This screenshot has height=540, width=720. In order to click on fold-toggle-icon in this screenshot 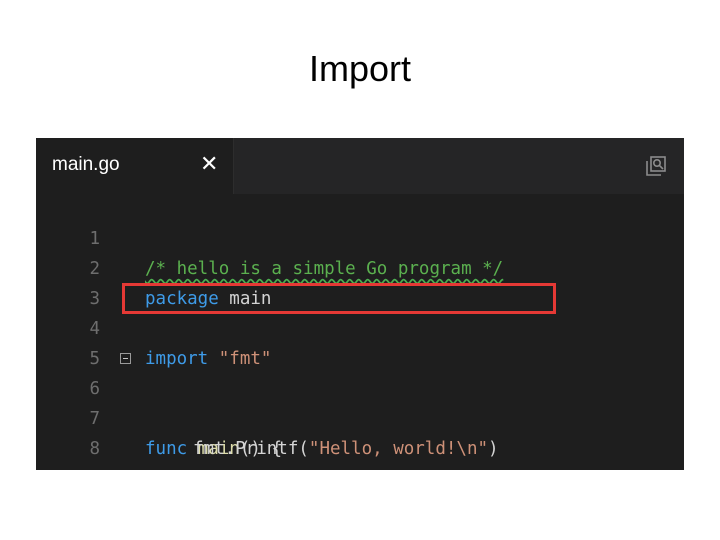, I will do `click(125, 358)`.